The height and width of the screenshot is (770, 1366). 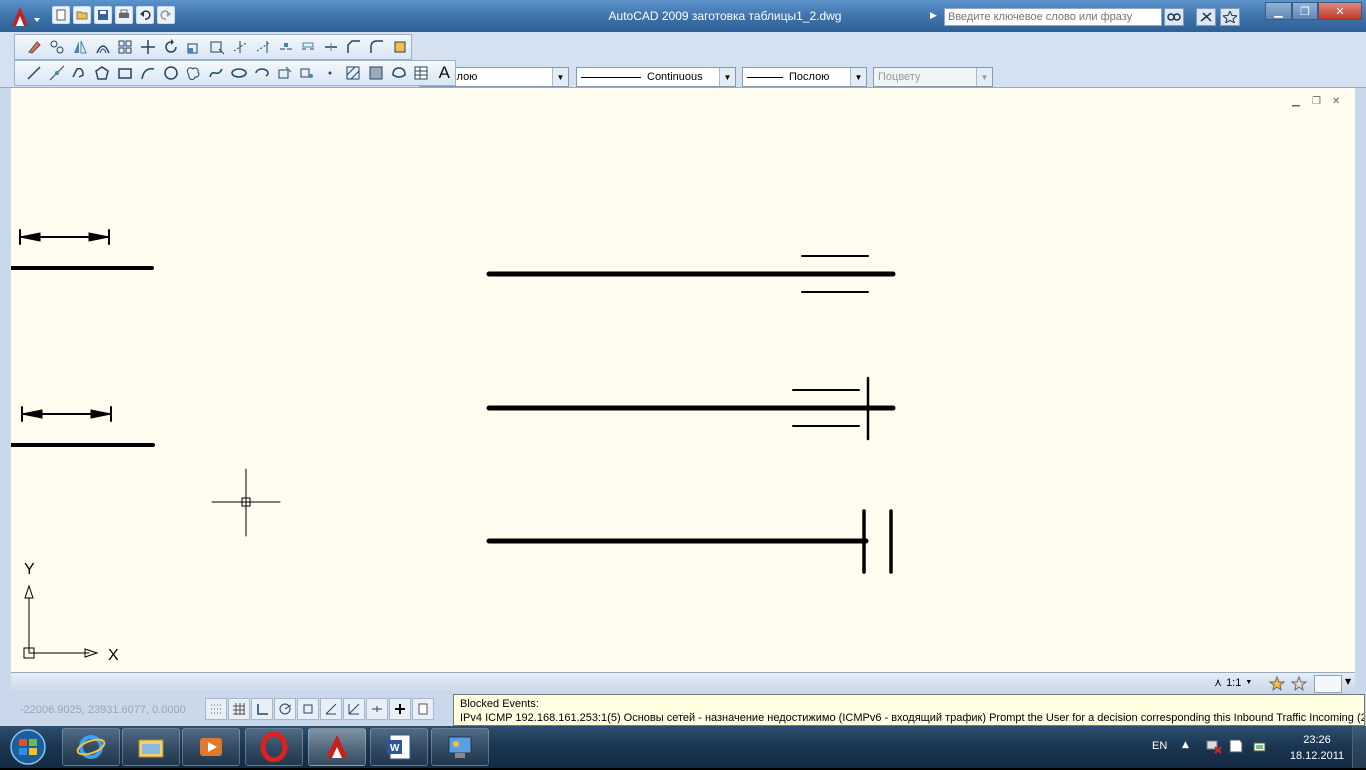 What do you see at coordinates (337, 747) in the screenshot?
I see `taskbar-autocad` at bounding box center [337, 747].